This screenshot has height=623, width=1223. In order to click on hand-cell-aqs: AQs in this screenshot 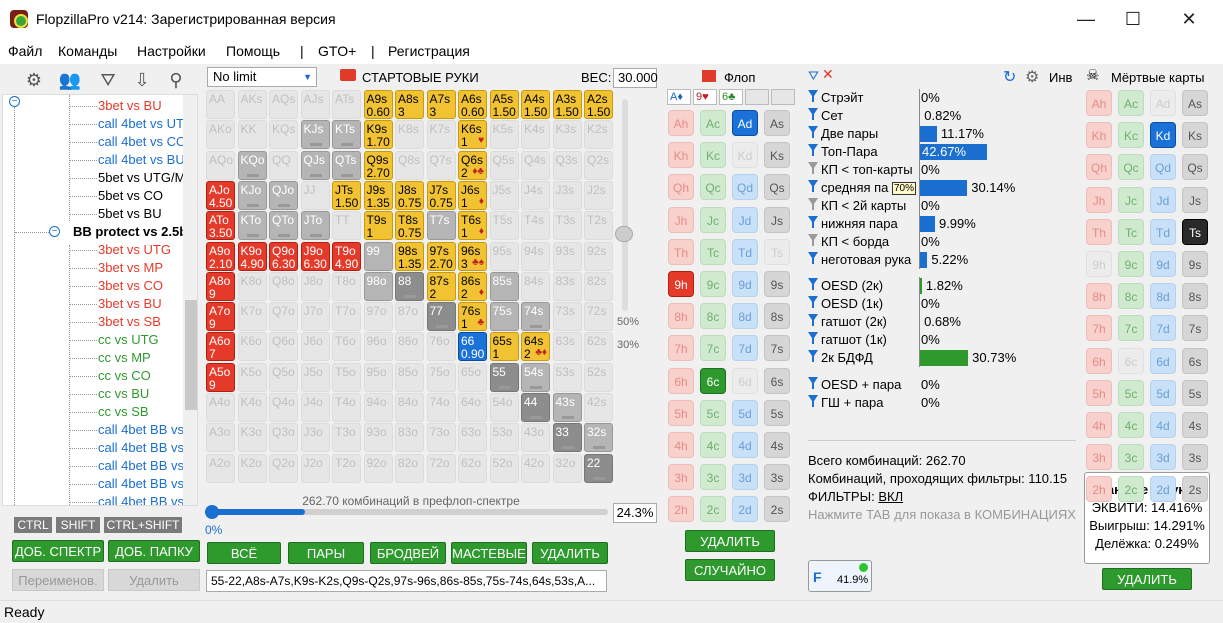, I will do `click(283, 104)`.